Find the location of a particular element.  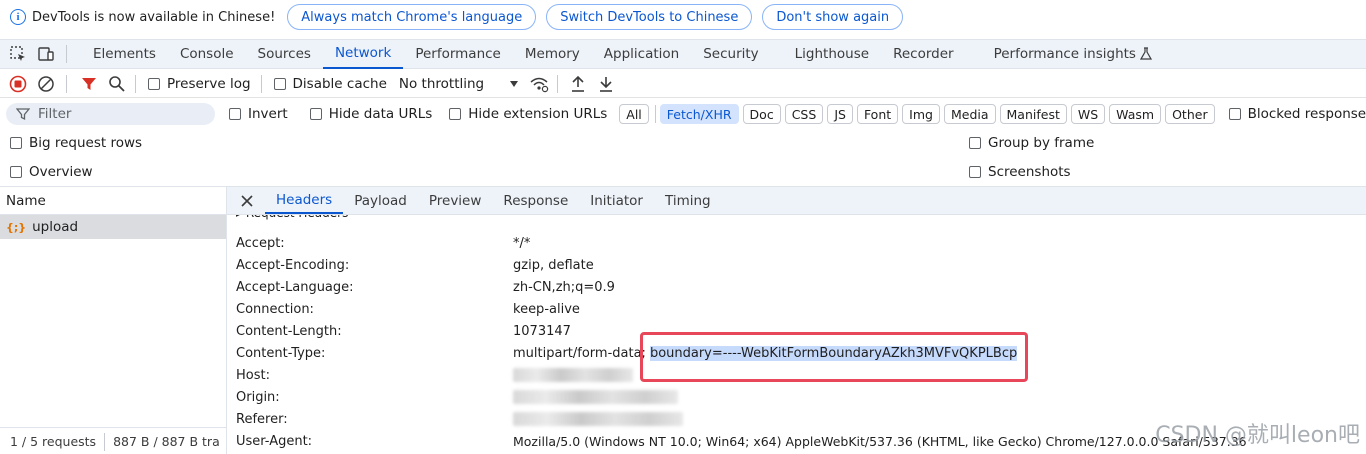

tab-network: Network is located at coordinates (363, 54).